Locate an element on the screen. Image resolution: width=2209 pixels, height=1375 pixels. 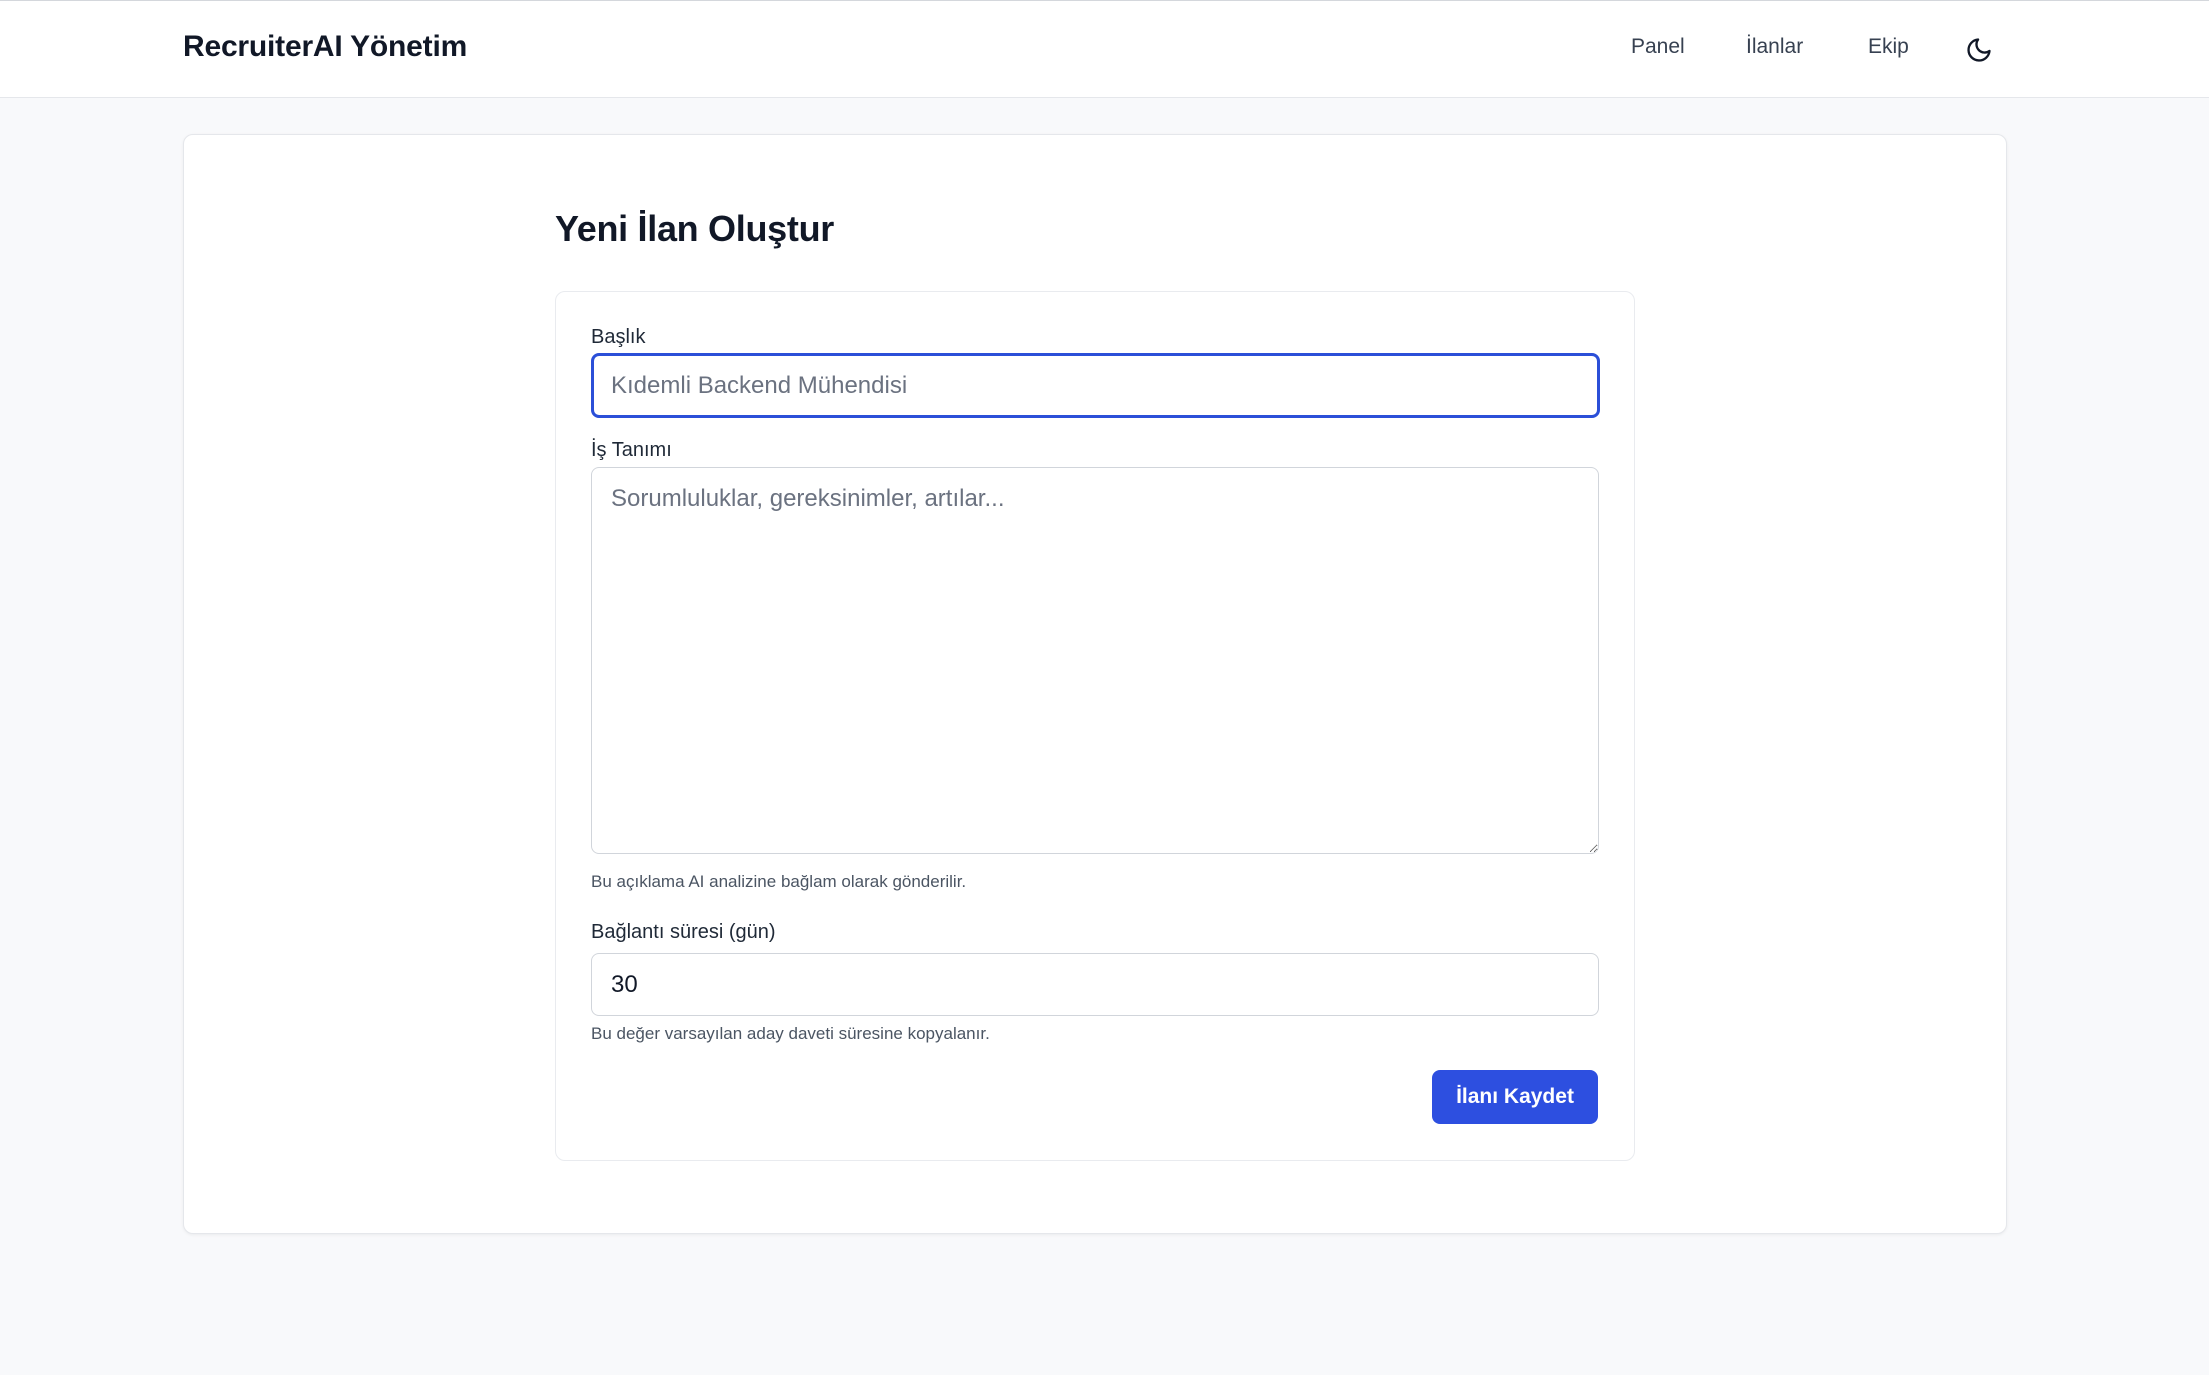
theme-toggle-button is located at coordinates (1979, 50).